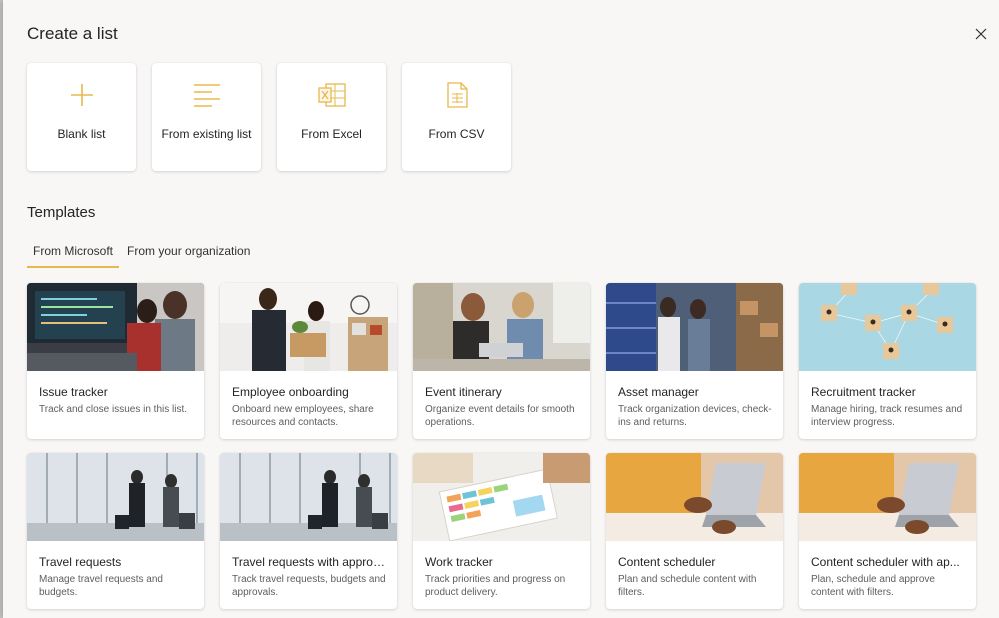  What do you see at coordinates (206, 95) in the screenshot?
I see `list-lines-icon` at bounding box center [206, 95].